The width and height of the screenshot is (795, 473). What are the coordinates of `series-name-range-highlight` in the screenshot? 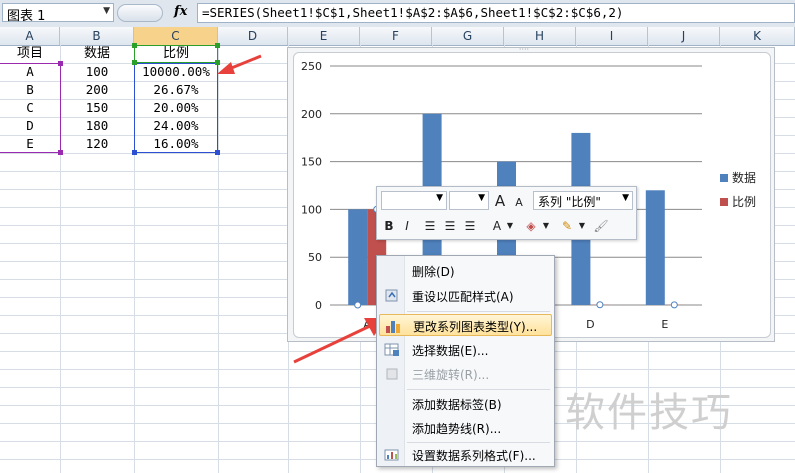 It's located at (176, 54).